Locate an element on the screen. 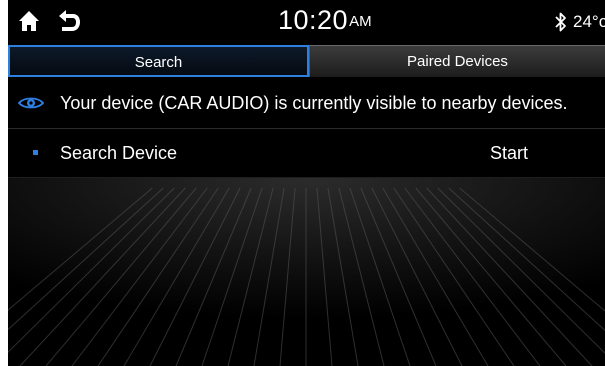 This screenshot has height=366, width=605. eye-icon is located at coordinates (31, 103).